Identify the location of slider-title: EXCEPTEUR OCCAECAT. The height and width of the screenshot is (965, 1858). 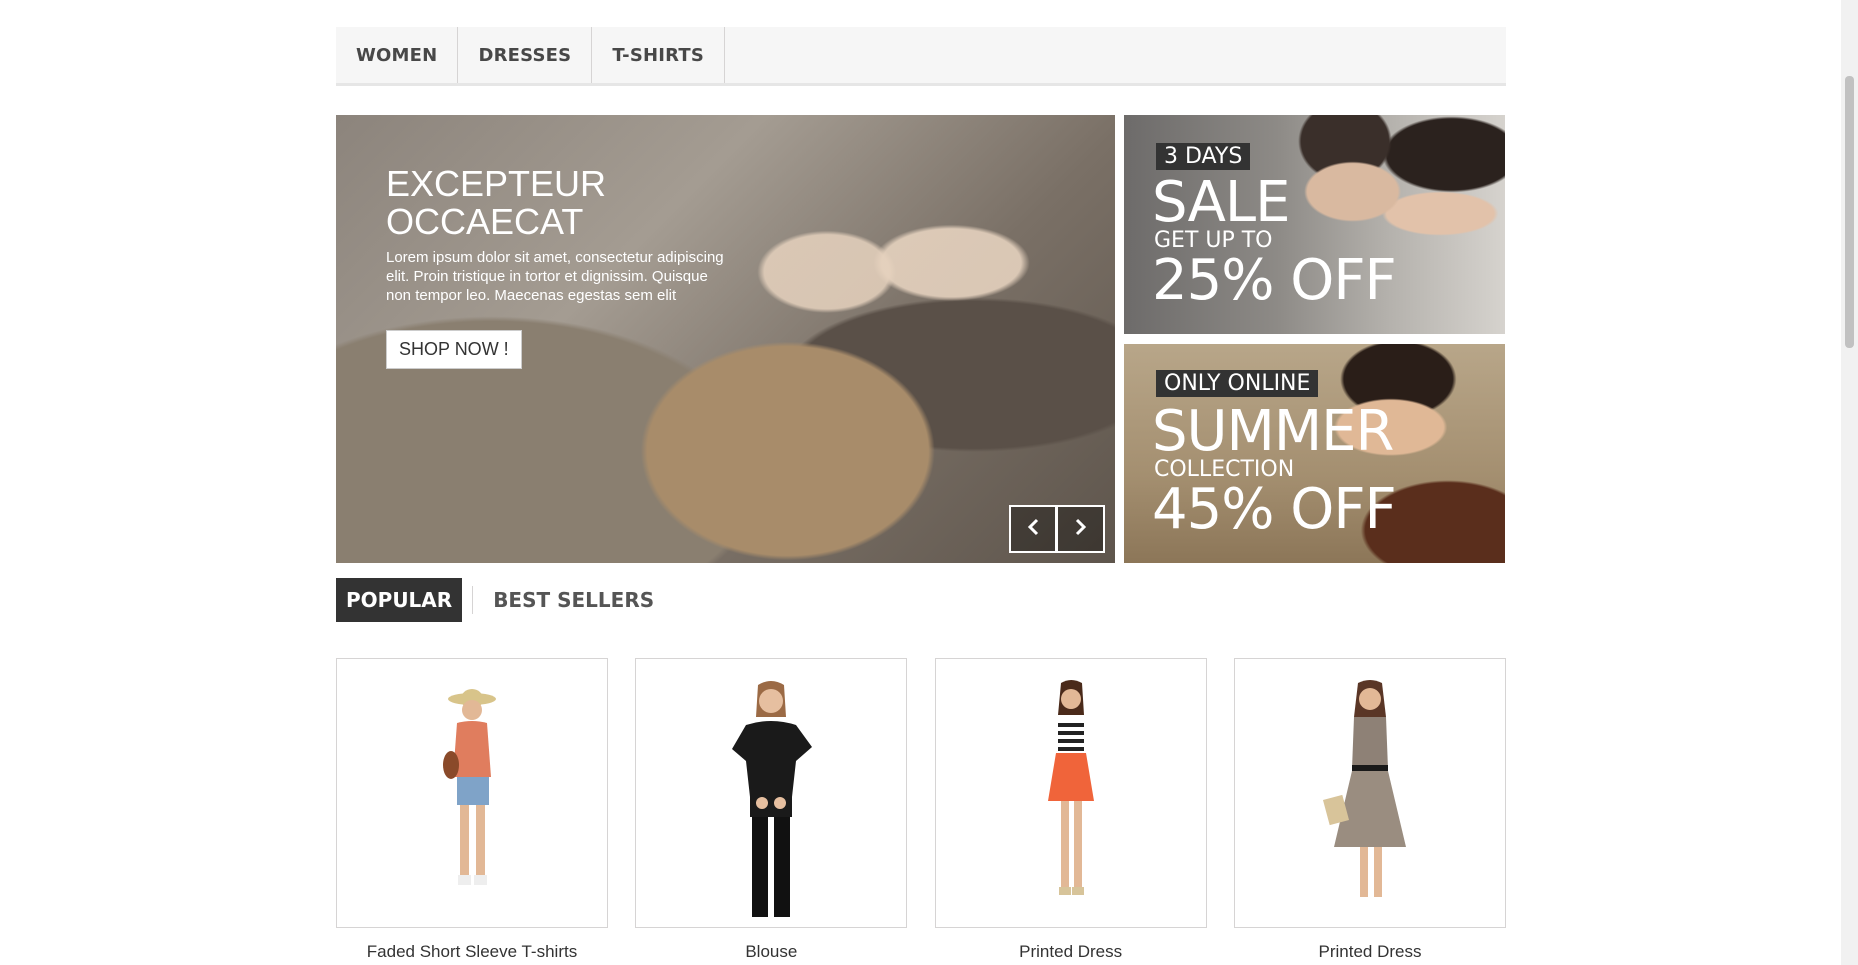
(496, 202).